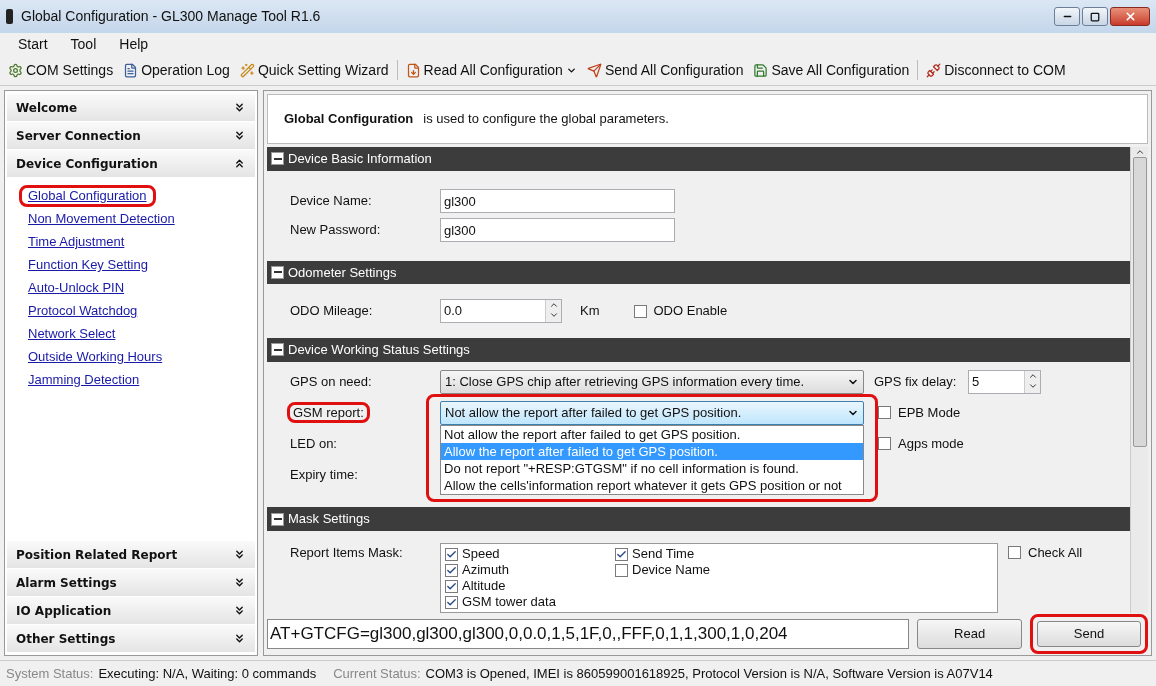 The image size is (1156, 686). I want to click on dropdown-option: Allow the cells'information report whatever it gets GPS position or not, so click(652, 485).